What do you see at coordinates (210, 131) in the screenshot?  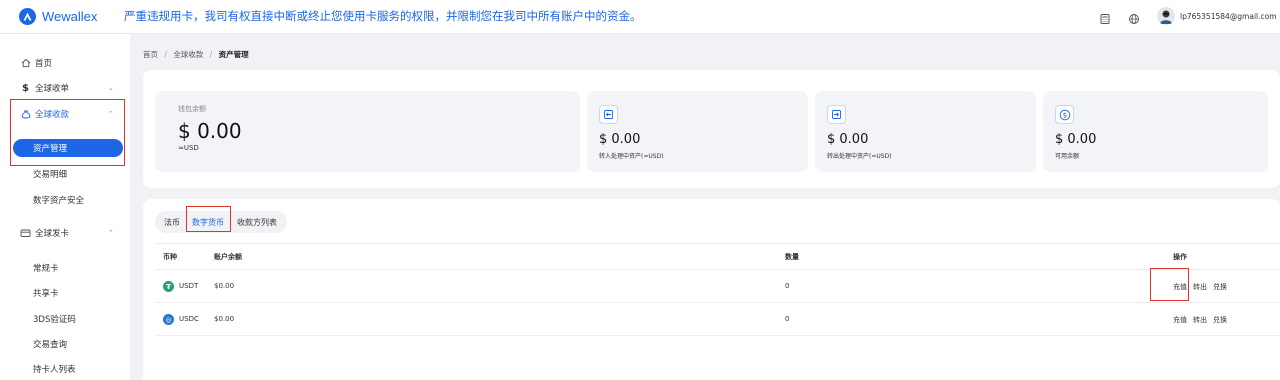 I see `wallet-balance-value: $ 0.00` at bounding box center [210, 131].